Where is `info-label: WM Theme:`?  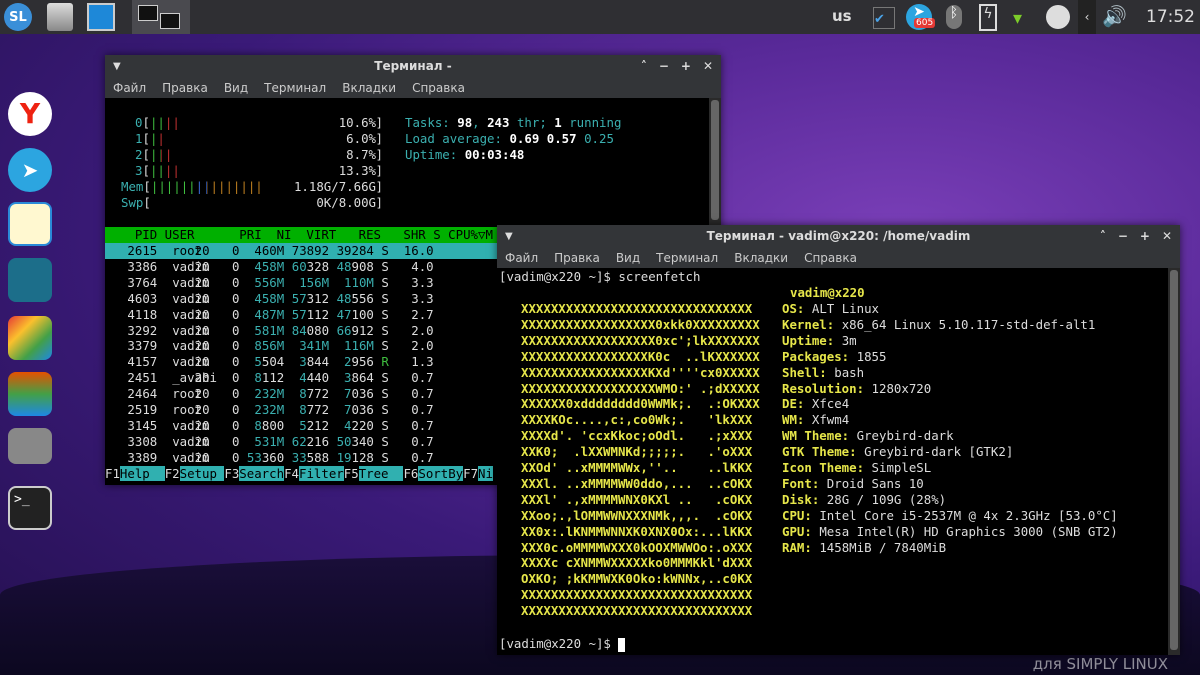
info-label: WM Theme: is located at coordinates (816, 436).